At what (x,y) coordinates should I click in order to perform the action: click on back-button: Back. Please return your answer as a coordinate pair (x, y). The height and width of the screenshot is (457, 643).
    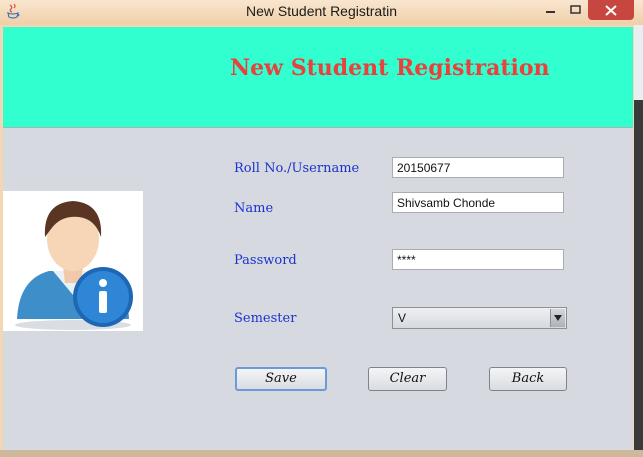
    Looking at the image, I should click on (528, 379).